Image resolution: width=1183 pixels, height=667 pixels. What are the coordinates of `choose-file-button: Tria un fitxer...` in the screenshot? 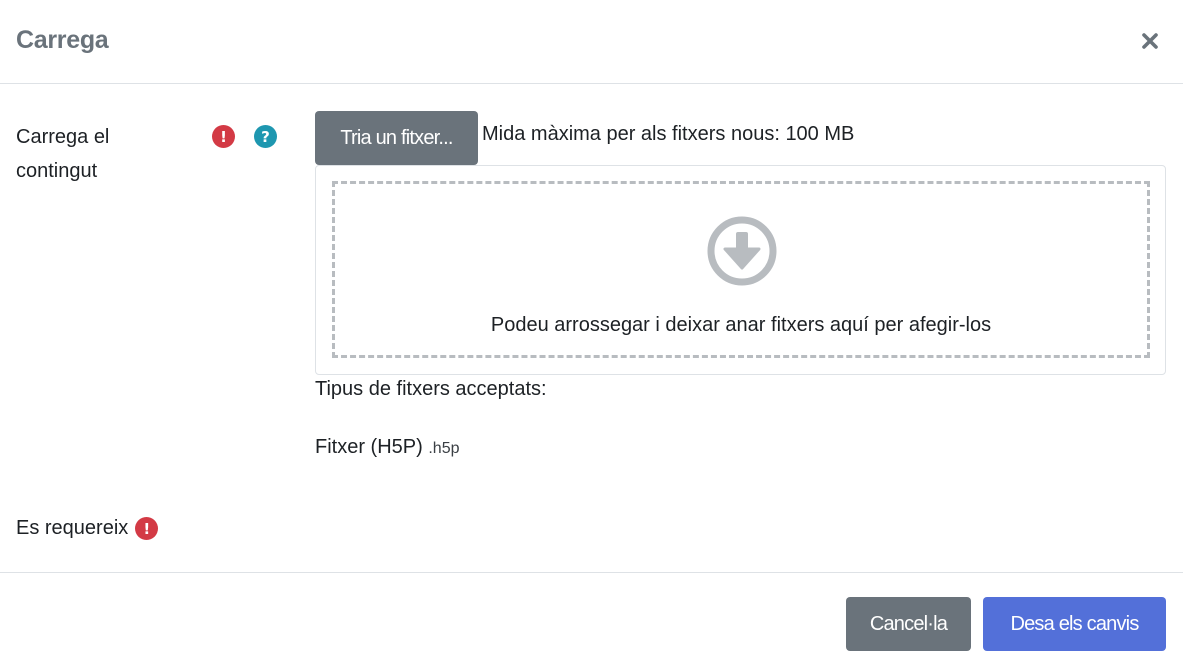 It's located at (396, 138).